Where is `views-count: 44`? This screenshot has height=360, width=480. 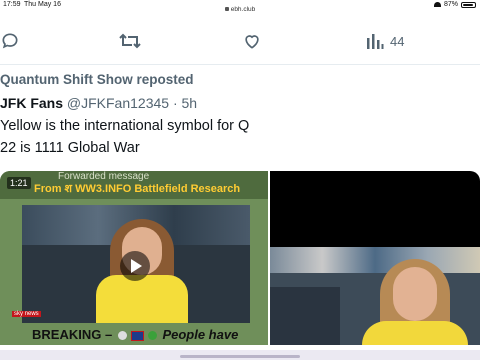 views-count: 44 is located at coordinates (397, 41).